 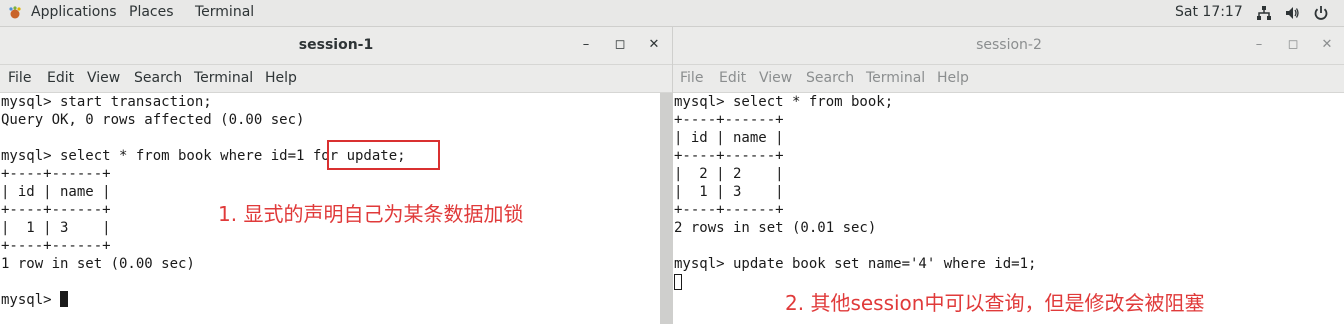 What do you see at coordinates (383, 155) in the screenshot?
I see `highlight-box` at bounding box center [383, 155].